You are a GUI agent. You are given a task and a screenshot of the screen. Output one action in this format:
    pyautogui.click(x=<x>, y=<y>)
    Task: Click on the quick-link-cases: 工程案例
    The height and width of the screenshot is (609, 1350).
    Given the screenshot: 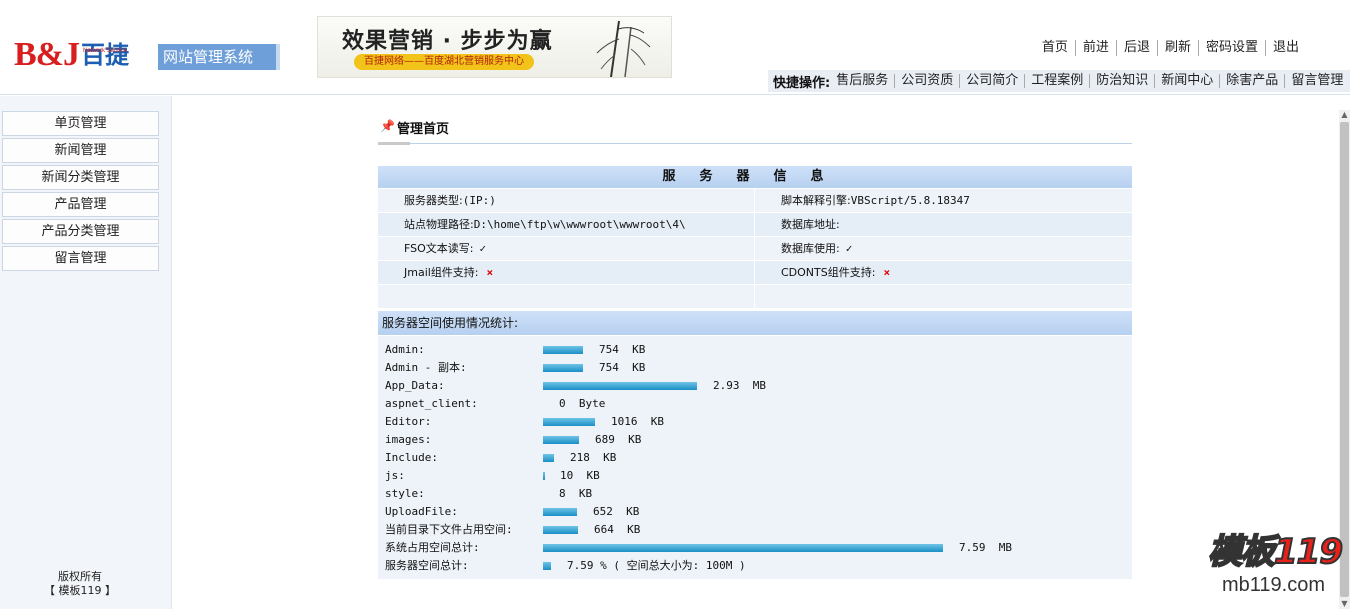 What is the action you would take?
    pyautogui.click(x=1056, y=81)
    